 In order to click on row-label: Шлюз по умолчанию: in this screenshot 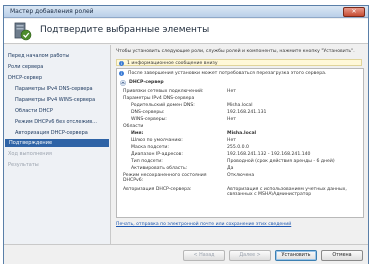, I will do `click(157, 140)`.